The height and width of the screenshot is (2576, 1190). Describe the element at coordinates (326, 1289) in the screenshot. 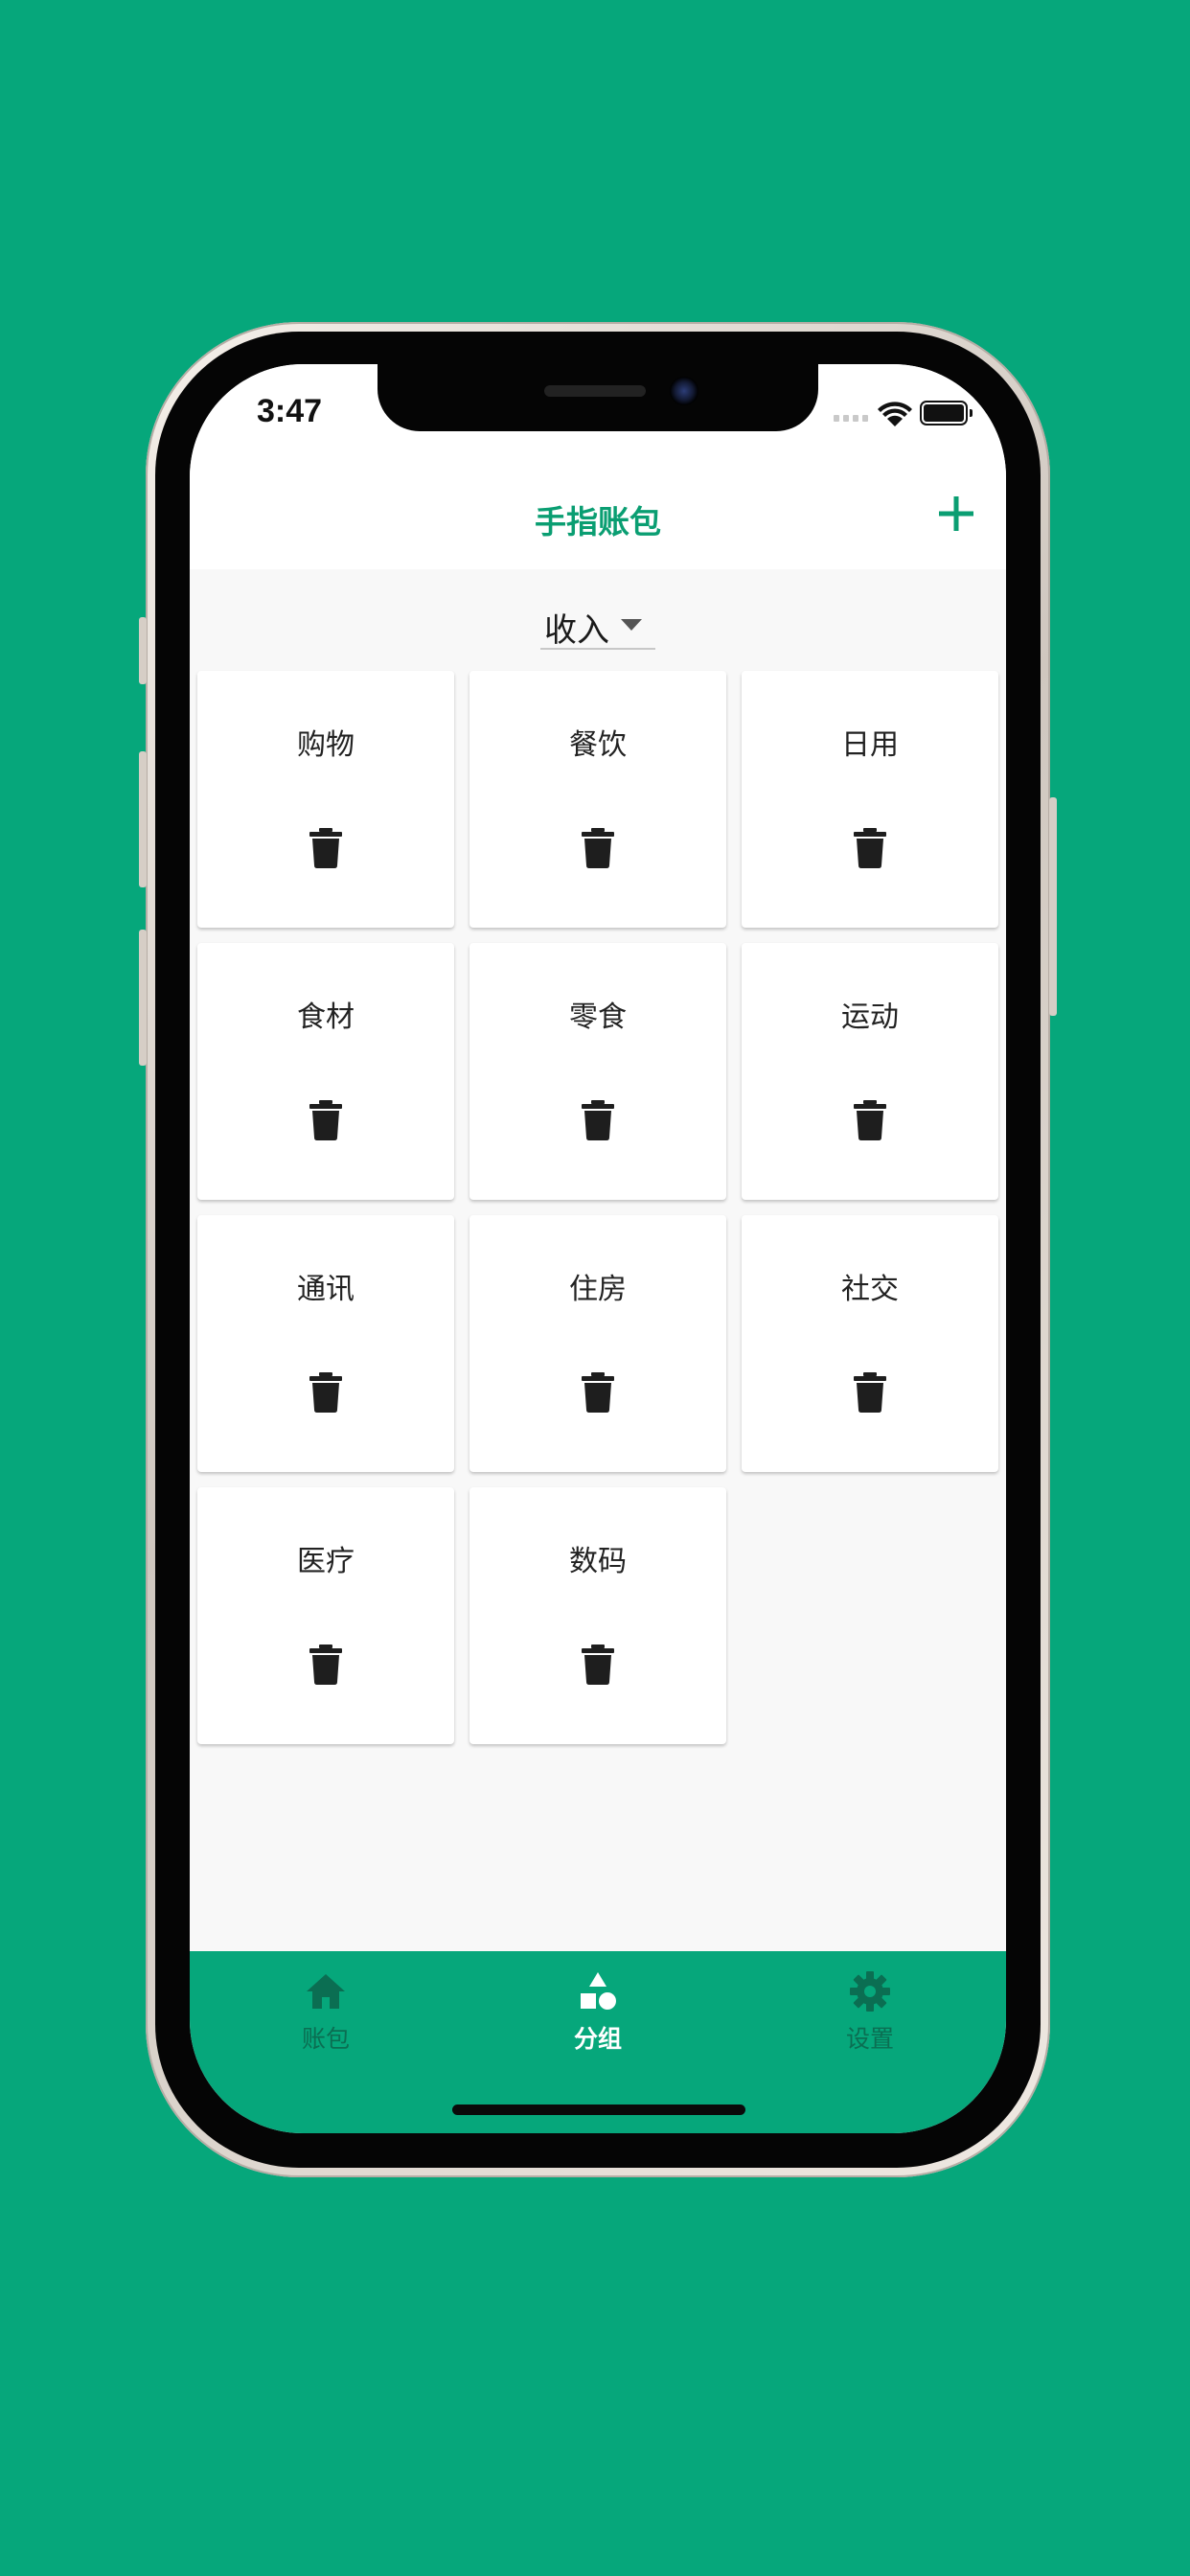

I see `category-name: 通讯` at that location.